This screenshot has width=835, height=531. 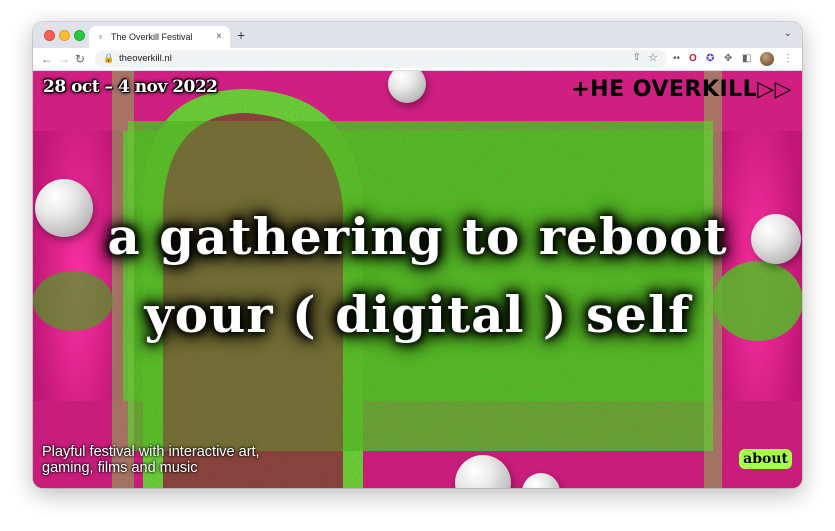 I want to click on puzzle-icon: ✥, so click(x=728, y=59).